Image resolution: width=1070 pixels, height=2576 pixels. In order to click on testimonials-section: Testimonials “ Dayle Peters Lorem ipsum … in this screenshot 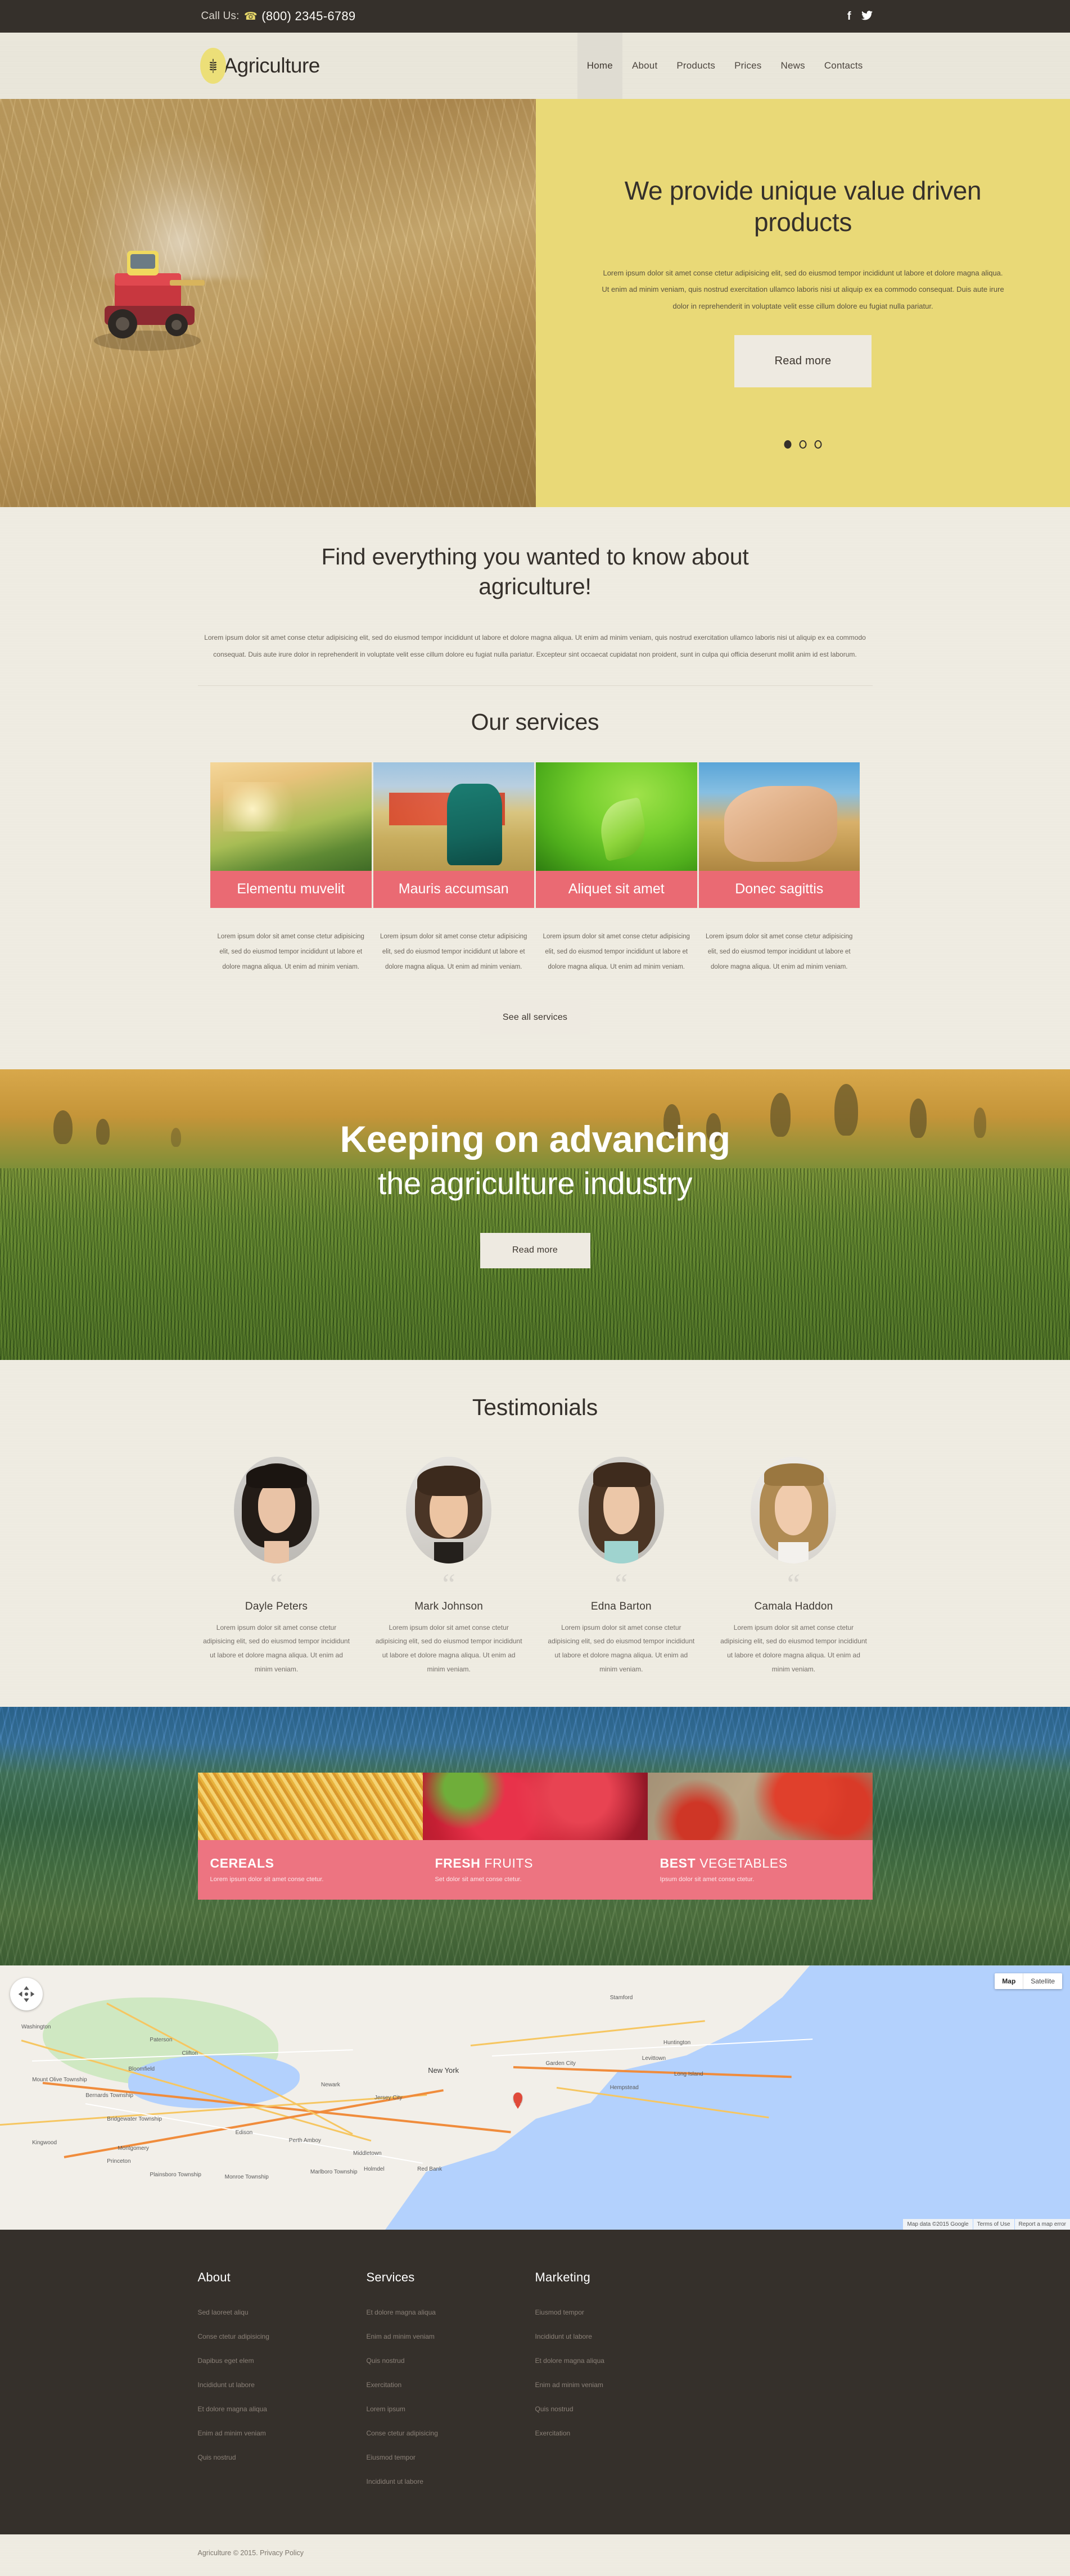, I will do `click(535, 1533)`.